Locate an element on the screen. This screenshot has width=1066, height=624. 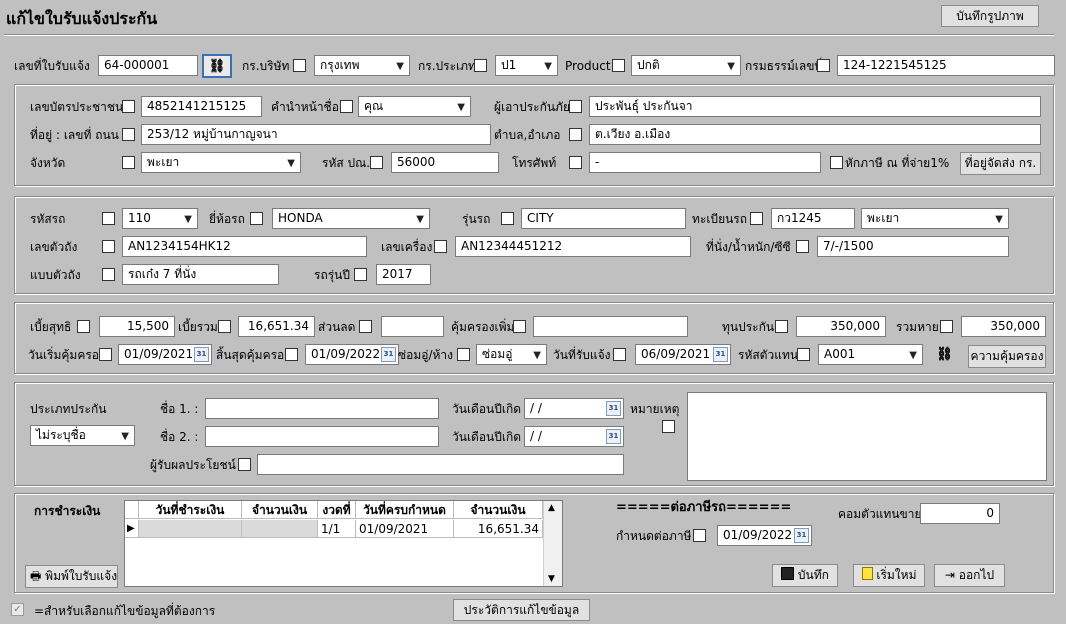
save-image-button: บันทึกรูปภาพ is located at coordinates (990, 16).